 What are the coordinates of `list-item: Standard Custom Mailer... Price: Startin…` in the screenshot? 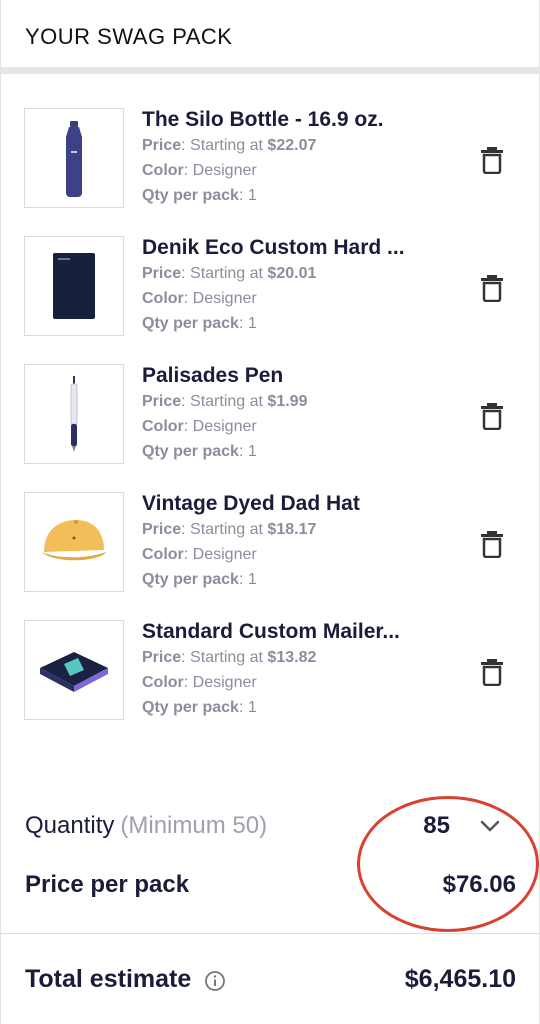 It's located at (270, 684).